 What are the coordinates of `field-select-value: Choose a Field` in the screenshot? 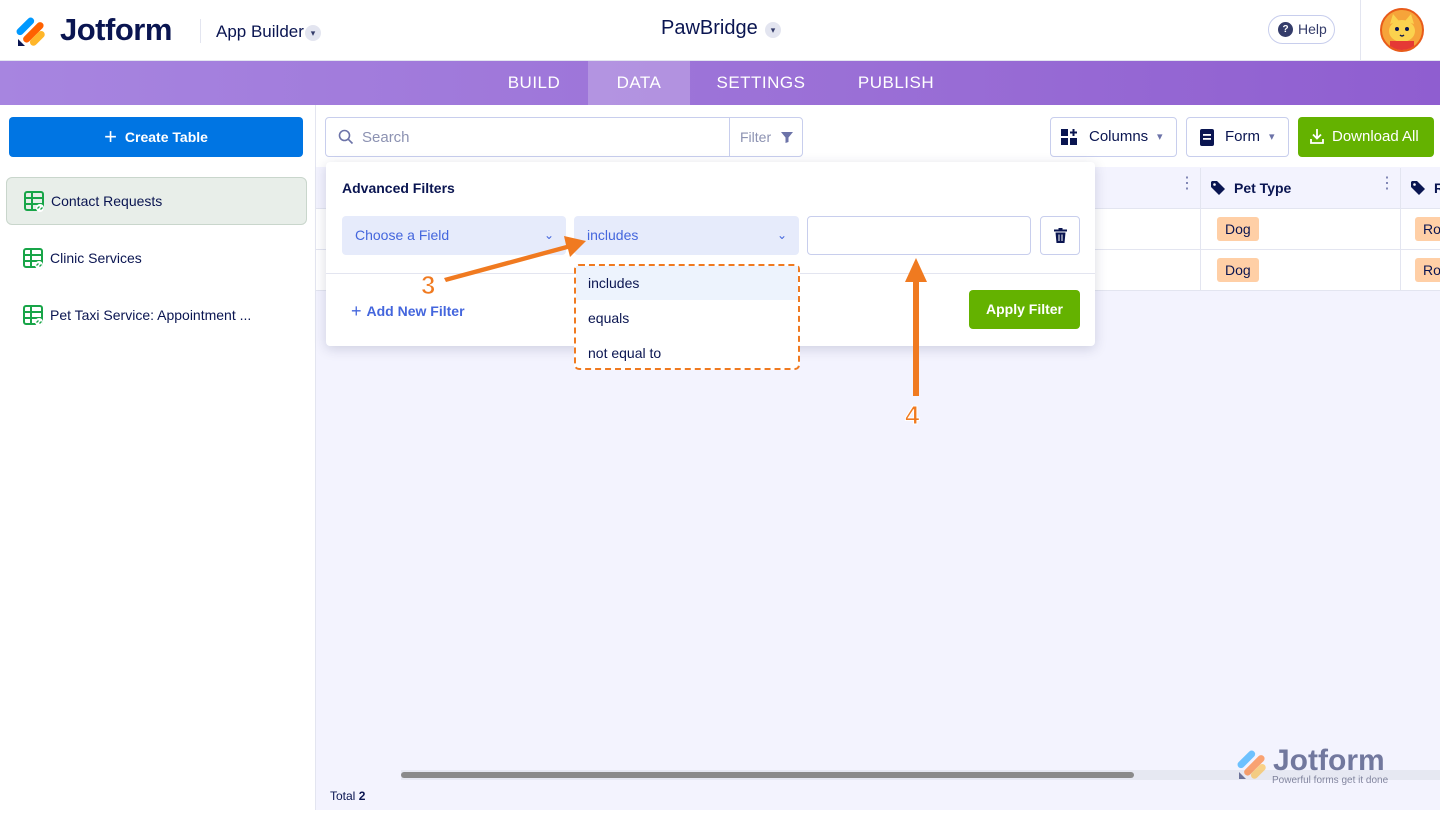 It's located at (402, 235).